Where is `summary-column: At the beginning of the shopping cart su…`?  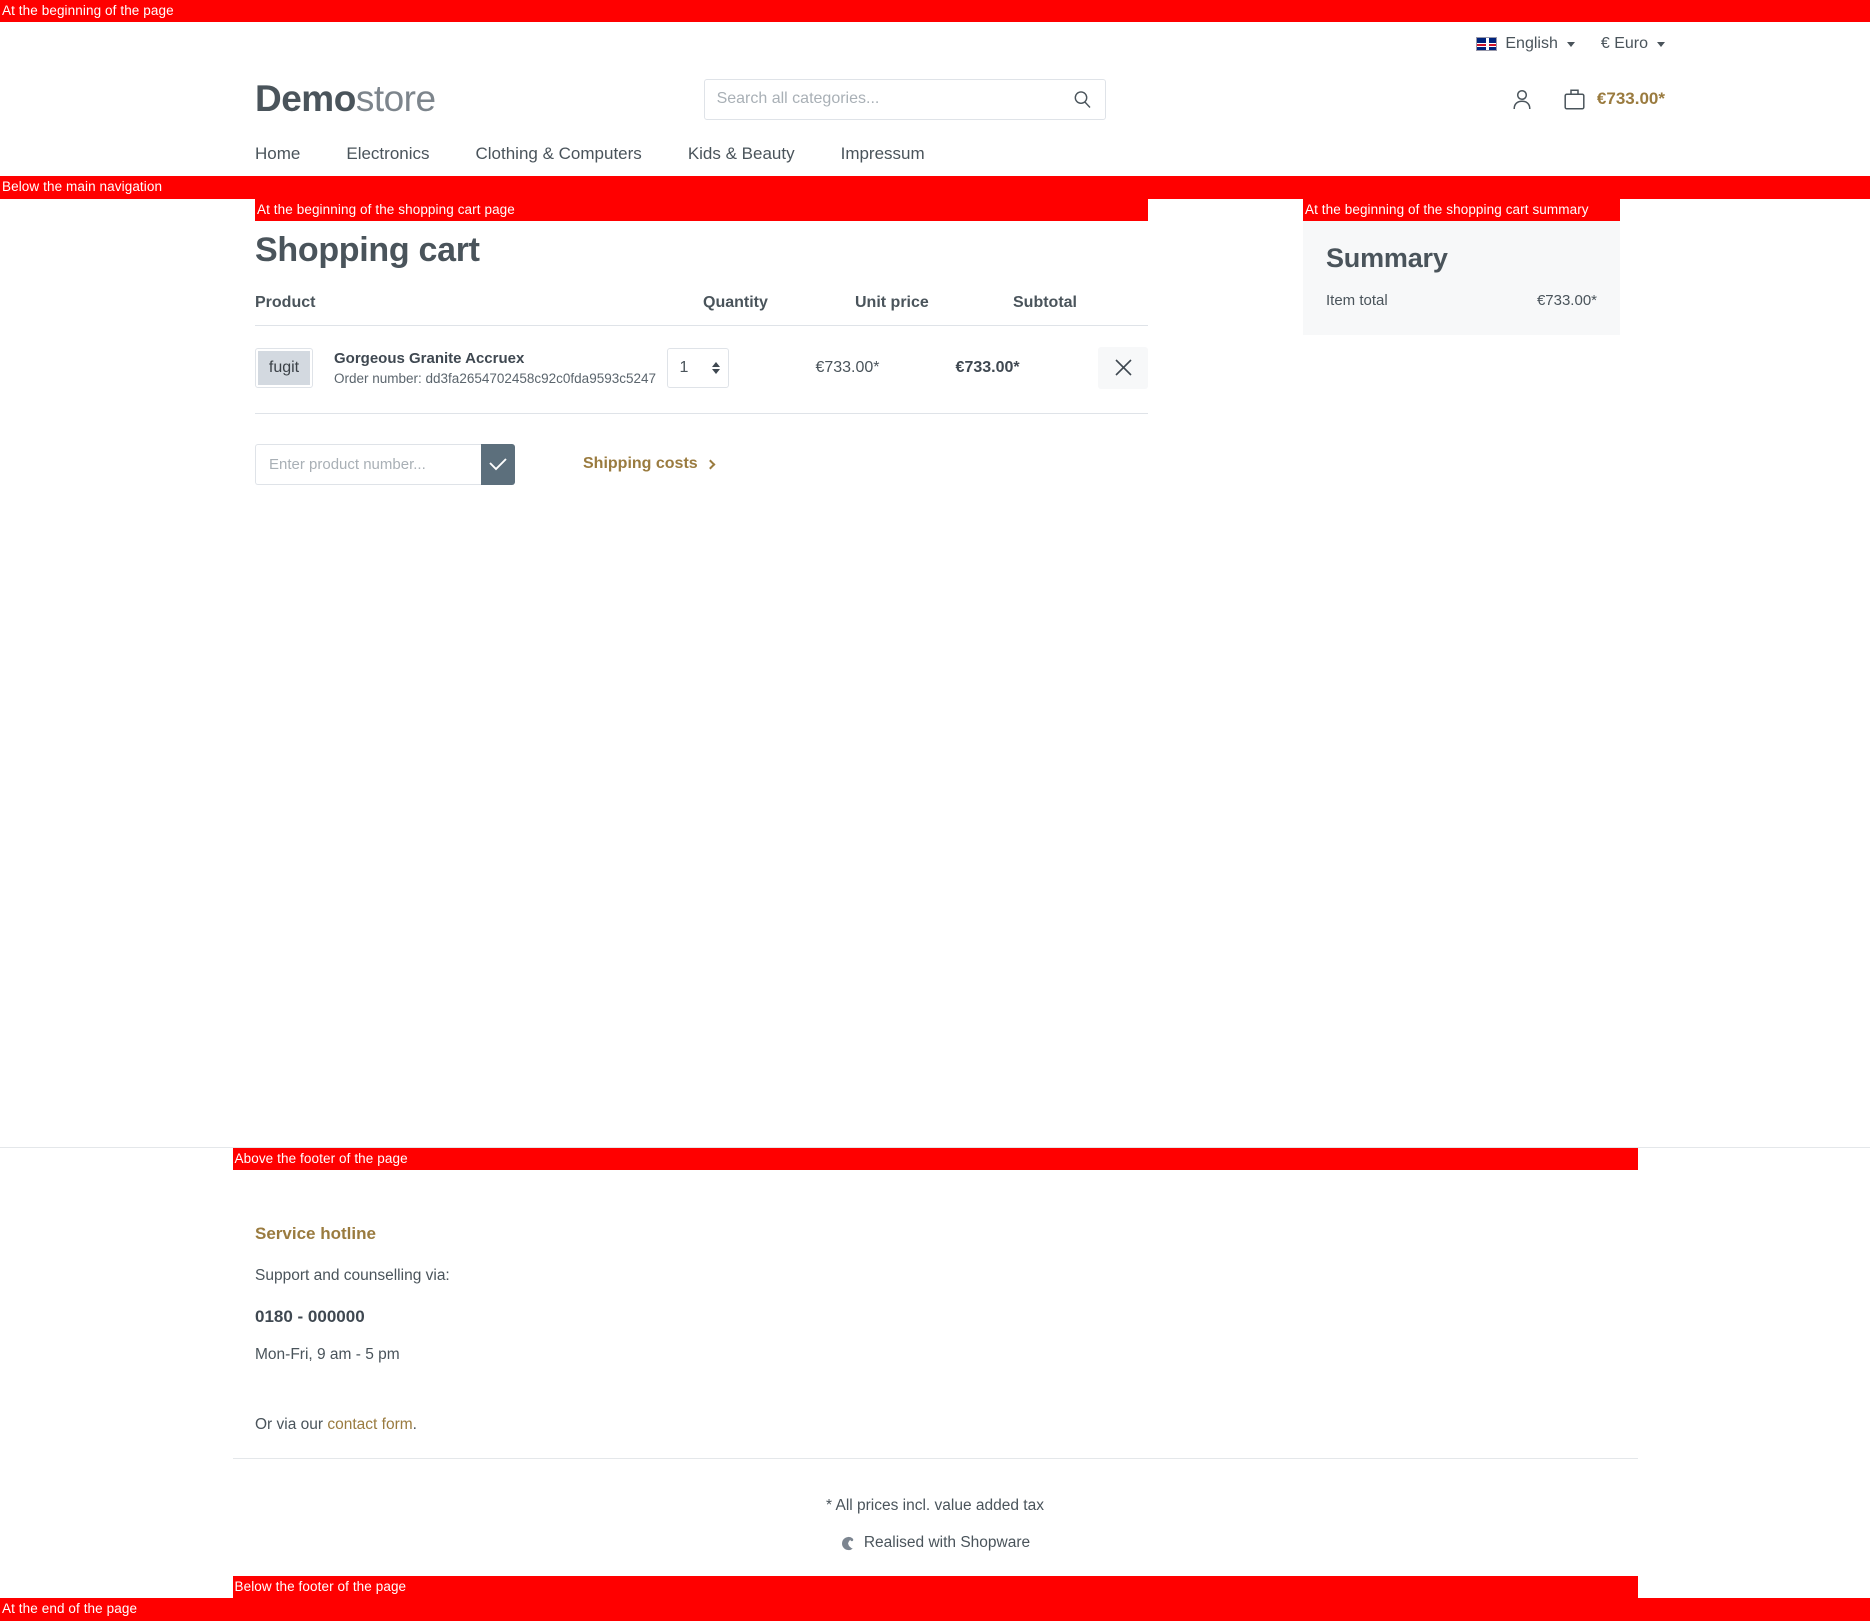 summary-column: At the beginning of the shopping cart su… is located at coordinates (1461, 266).